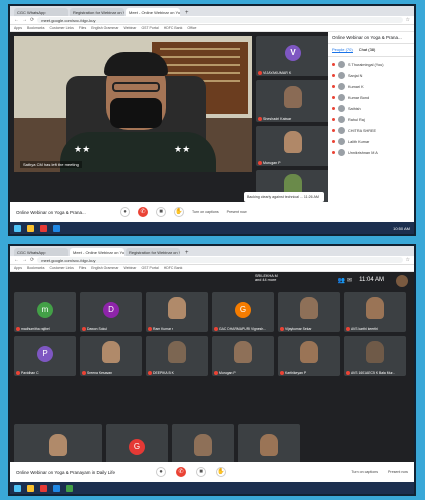 This screenshot has width=425, height=500. What do you see at coordinates (375, 312) in the screenshot?
I see `participant-tile: AVS karthi keerthi` at bounding box center [375, 312].